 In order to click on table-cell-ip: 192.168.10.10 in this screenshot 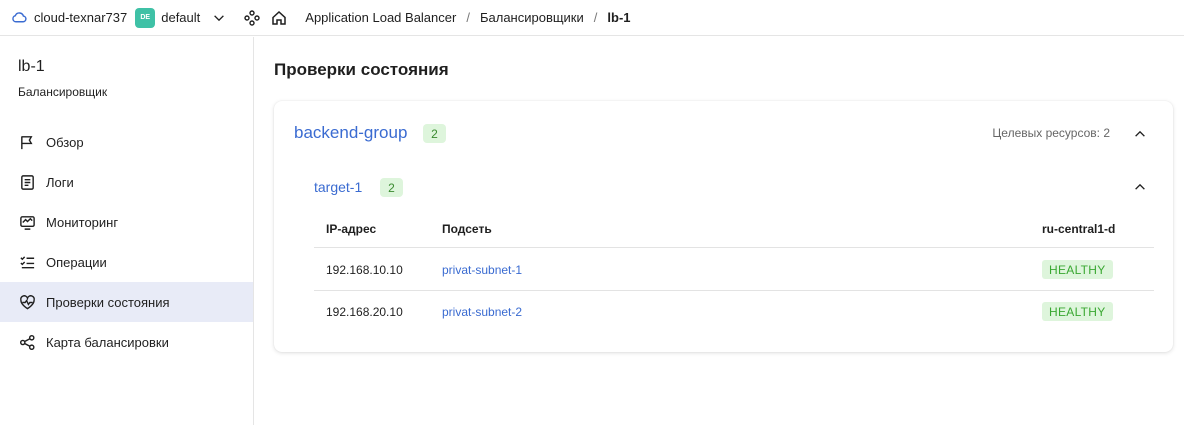, I will do `click(364, 270)`.